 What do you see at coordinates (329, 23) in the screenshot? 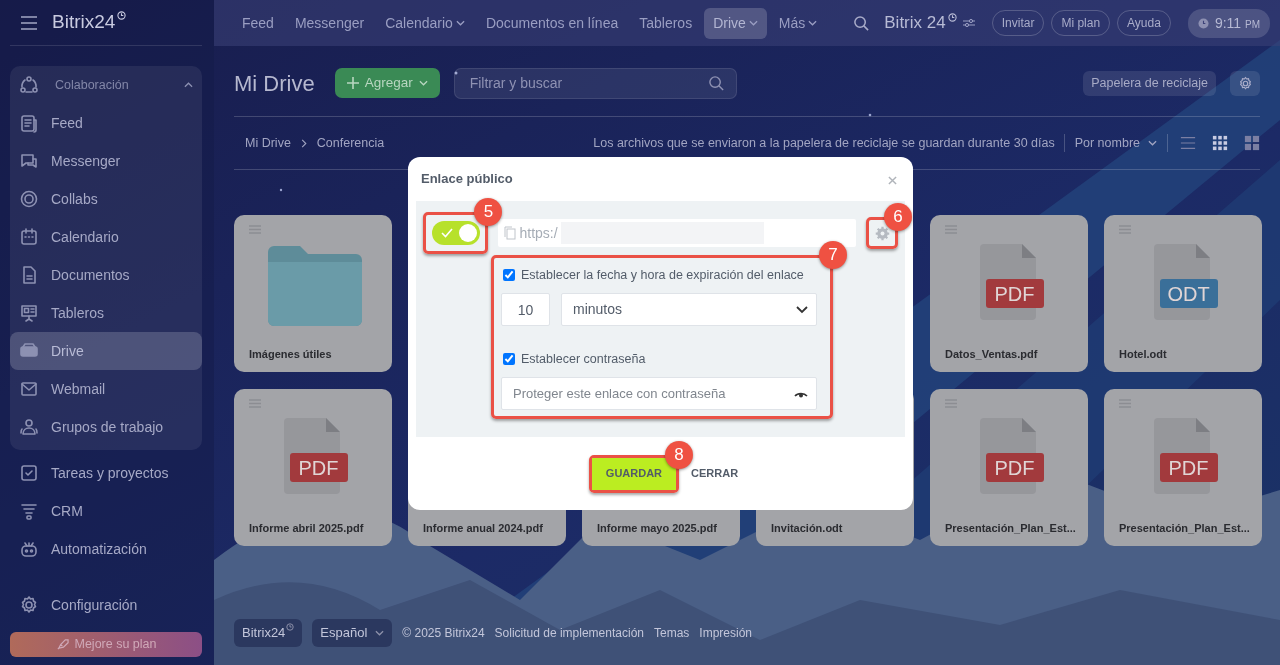
I see `nav-tab: Messenger` at bounding box center [329, 23].